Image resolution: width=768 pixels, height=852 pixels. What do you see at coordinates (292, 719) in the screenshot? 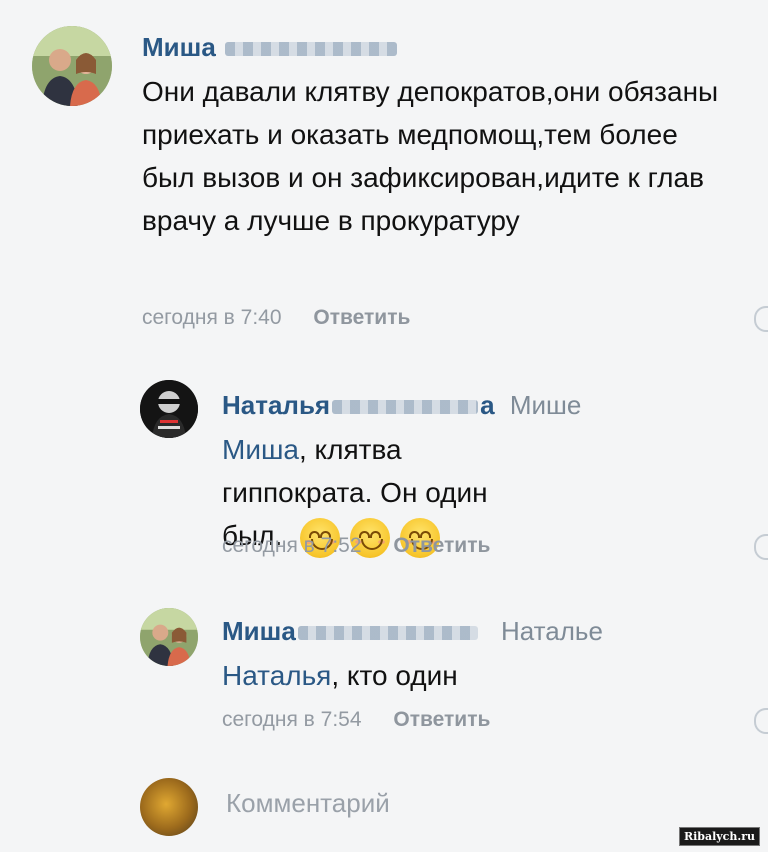
I see `comment-timestamp: сегодня в 7:54` at bounding box center [292, 719].